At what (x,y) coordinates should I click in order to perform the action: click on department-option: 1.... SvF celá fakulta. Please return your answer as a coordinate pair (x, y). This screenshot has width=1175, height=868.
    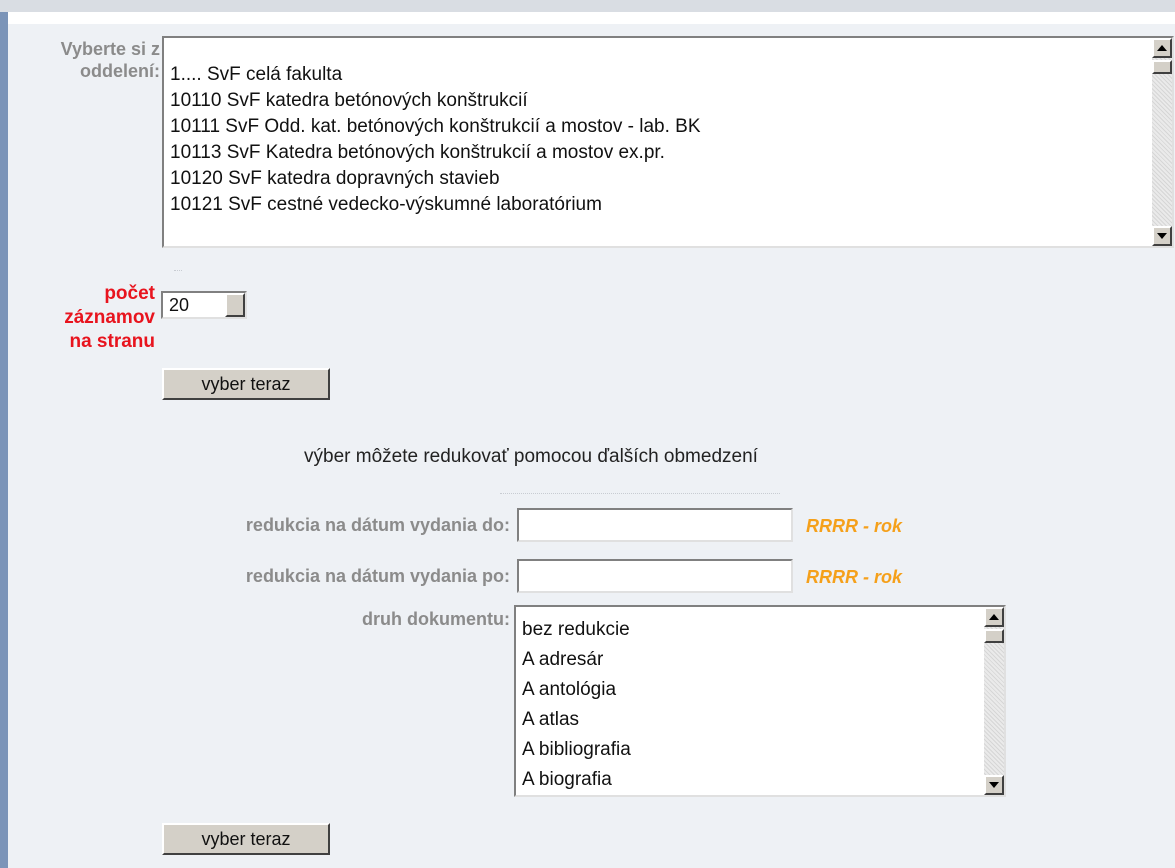
    Looking at the image, I should click on (668, 75).